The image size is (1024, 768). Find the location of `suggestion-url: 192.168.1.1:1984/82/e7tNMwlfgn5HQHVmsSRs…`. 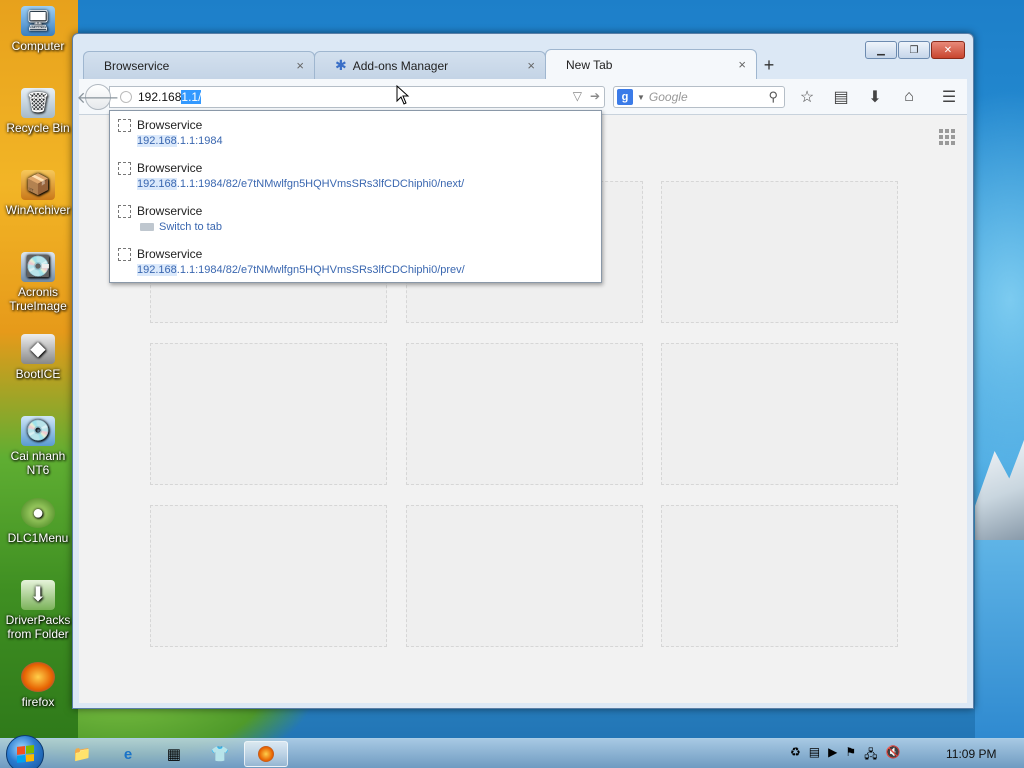

suggestion-url: 192.168.1.1:1984/82/e7tNMwlfgn5HQHVmsSRs… is located at coordinates (300, 184).